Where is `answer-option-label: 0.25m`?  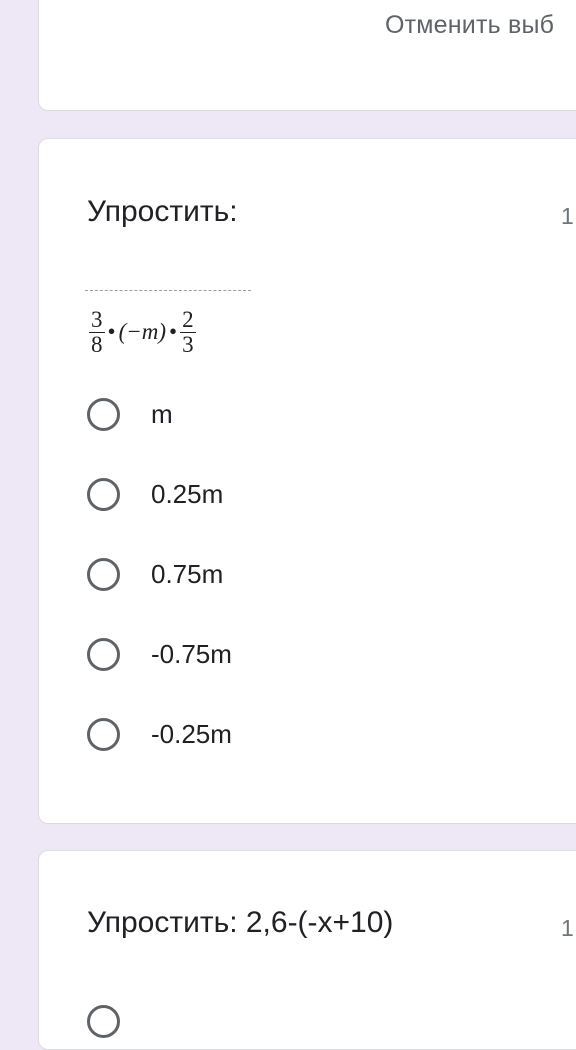 answer-option-label: 0.25m is located at coordinates (187, 494).